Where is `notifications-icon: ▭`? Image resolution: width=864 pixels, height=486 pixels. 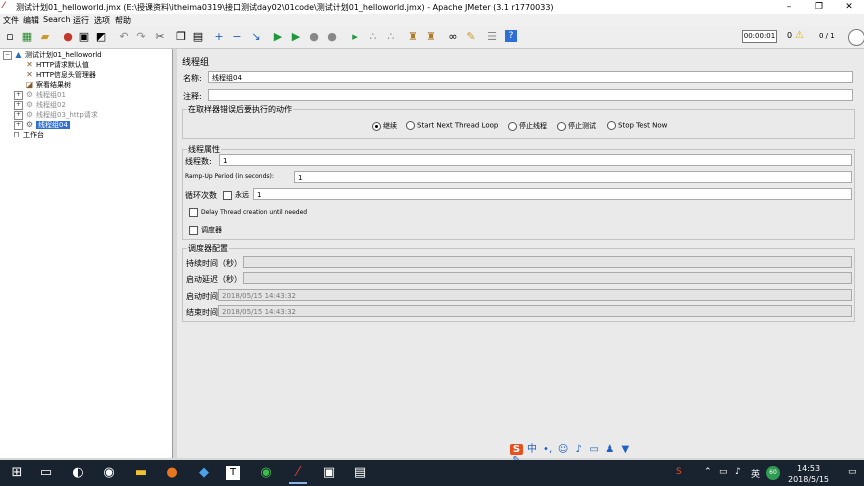
notifications-icon: ▭ is located at coordinates (852, 472).